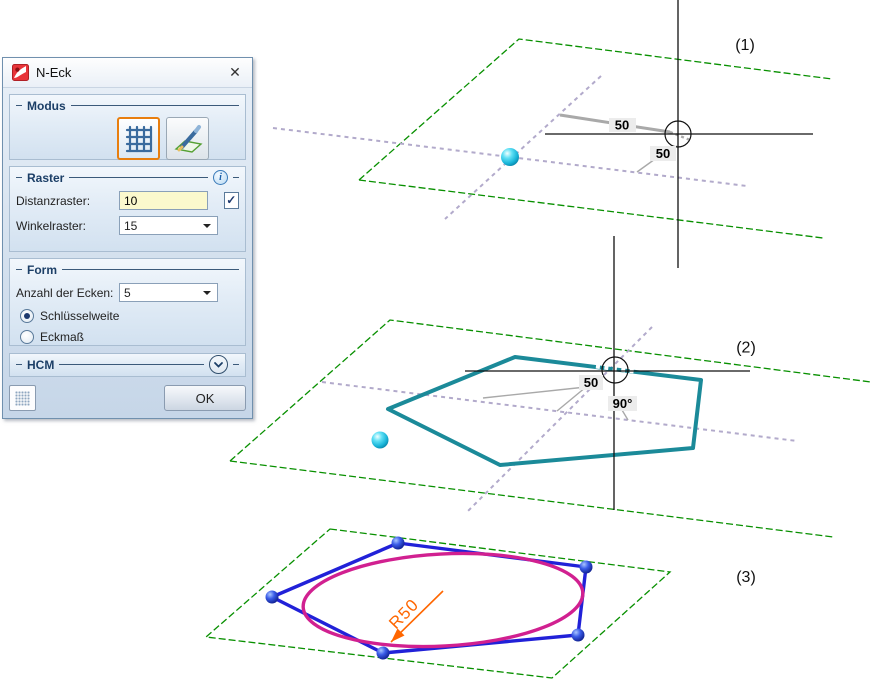 This screenshot has height=681, width=871. I want to click on hicad-app-icon, so click(20, 72).